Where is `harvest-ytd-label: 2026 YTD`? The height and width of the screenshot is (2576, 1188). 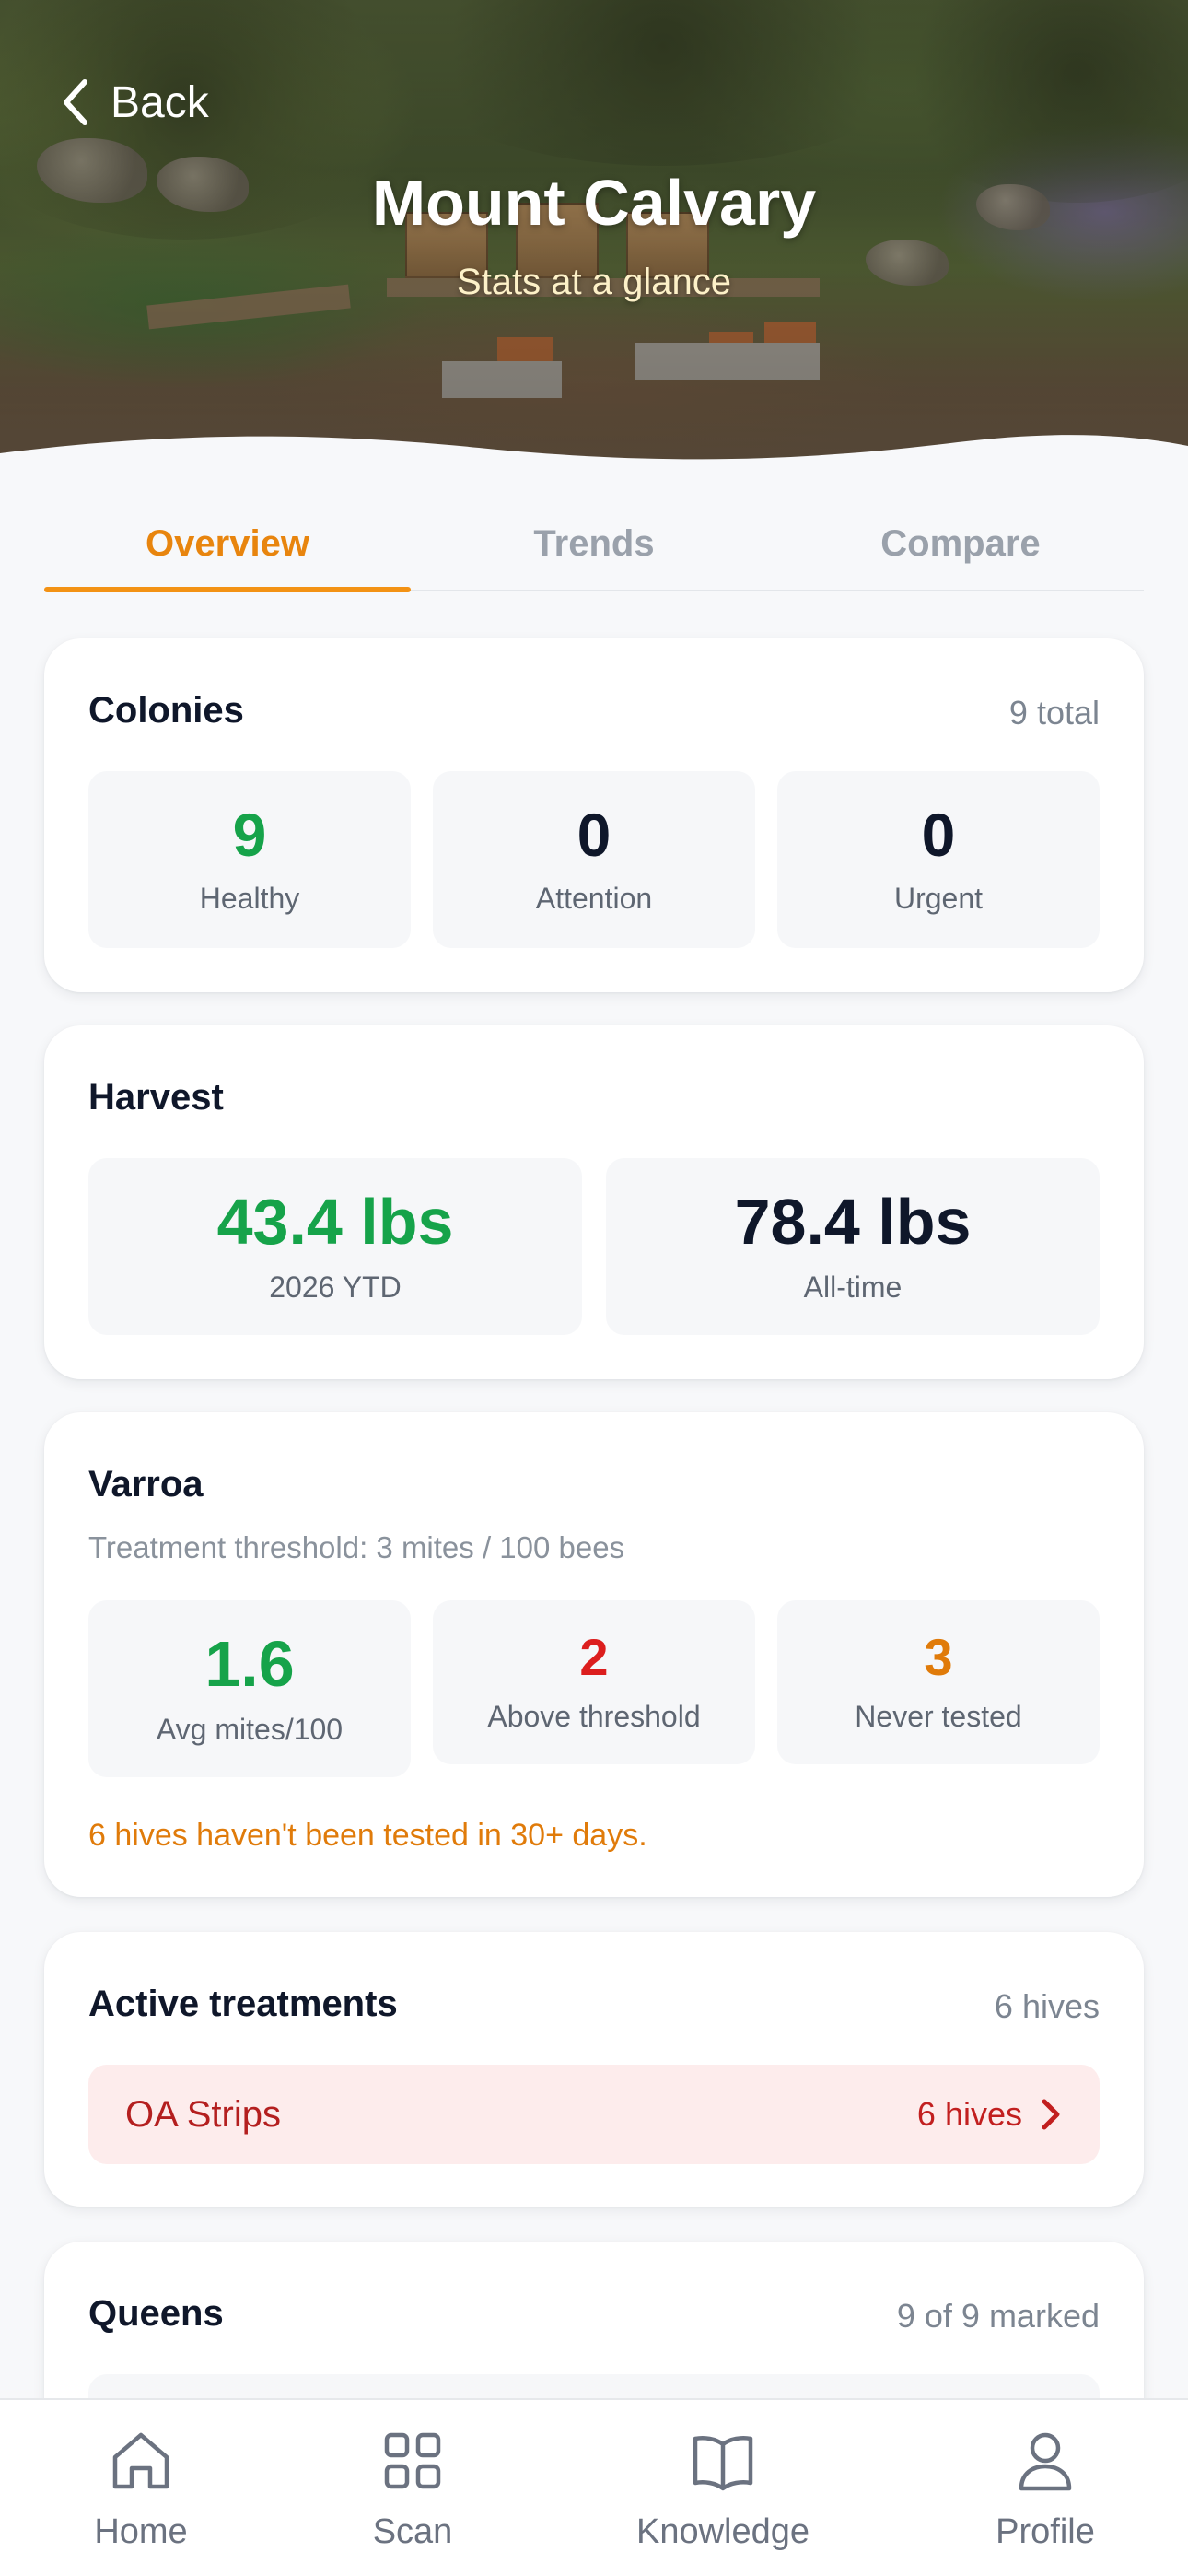 harvest-ytd-label: 2026 YTD is located at coordinates (335, 1287).